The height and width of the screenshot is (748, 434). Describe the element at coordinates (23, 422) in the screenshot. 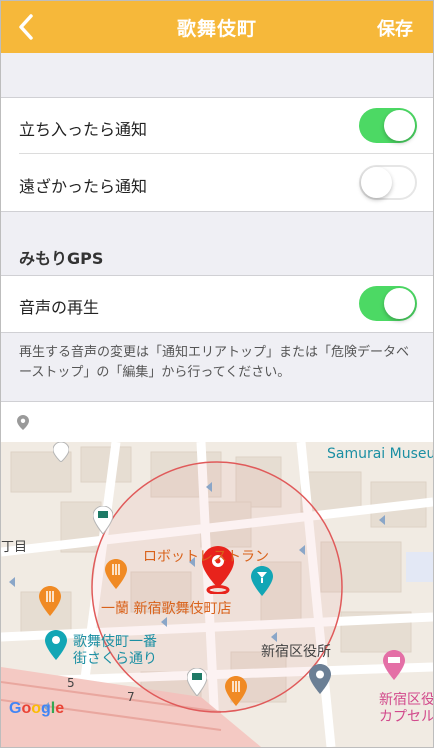

I see `location-pin-icon` at that location.